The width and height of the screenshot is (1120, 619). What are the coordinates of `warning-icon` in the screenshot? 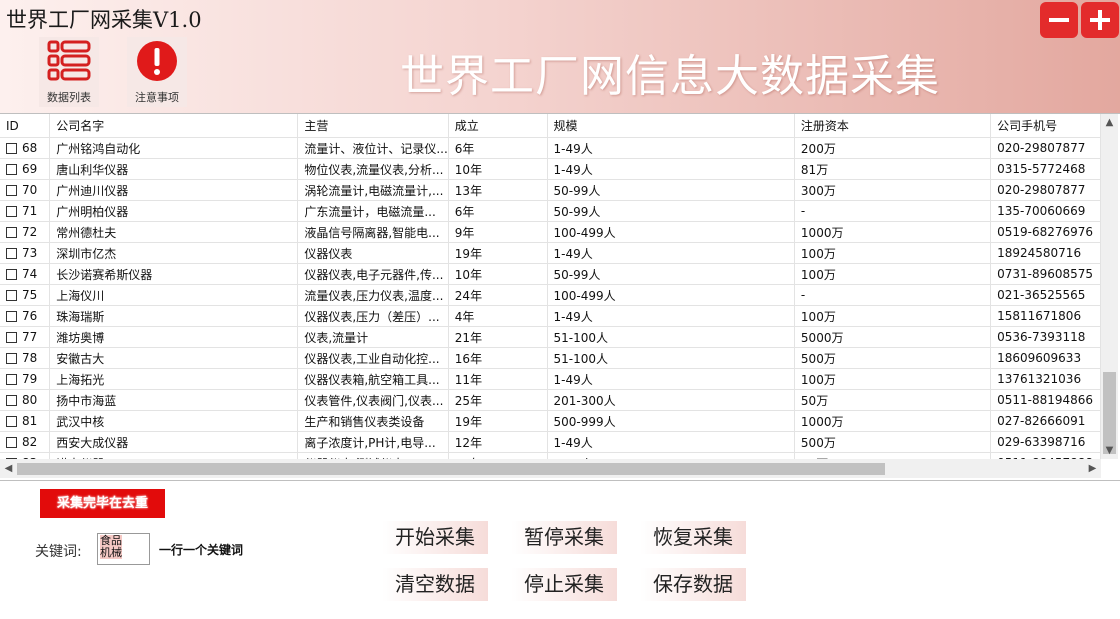 It's located at (157, 61).